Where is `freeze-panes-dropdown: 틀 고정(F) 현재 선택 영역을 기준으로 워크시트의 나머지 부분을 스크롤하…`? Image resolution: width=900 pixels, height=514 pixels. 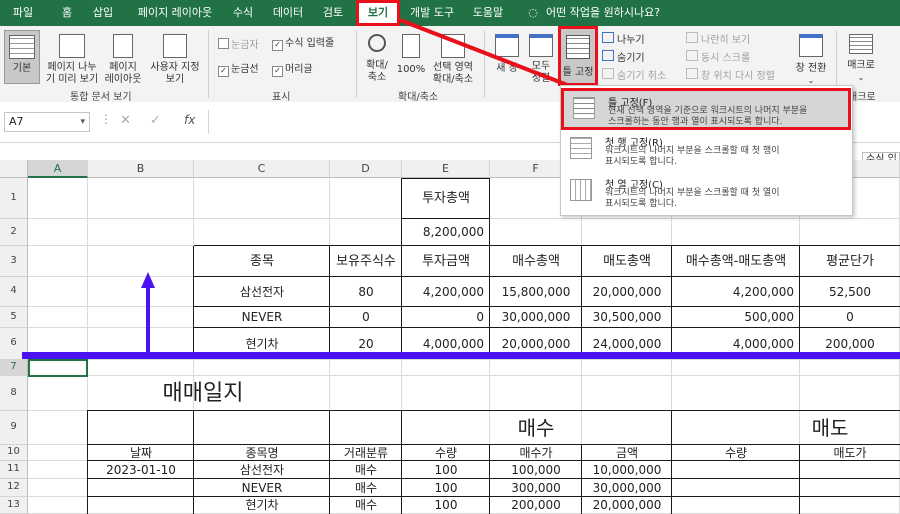 freeze-panes-dropdown: 틀 고정(F) 현재 선택 영역을 기준으로 워크시트의 나머지 부분을 스크롤하… is located at coordinates (706, 150).